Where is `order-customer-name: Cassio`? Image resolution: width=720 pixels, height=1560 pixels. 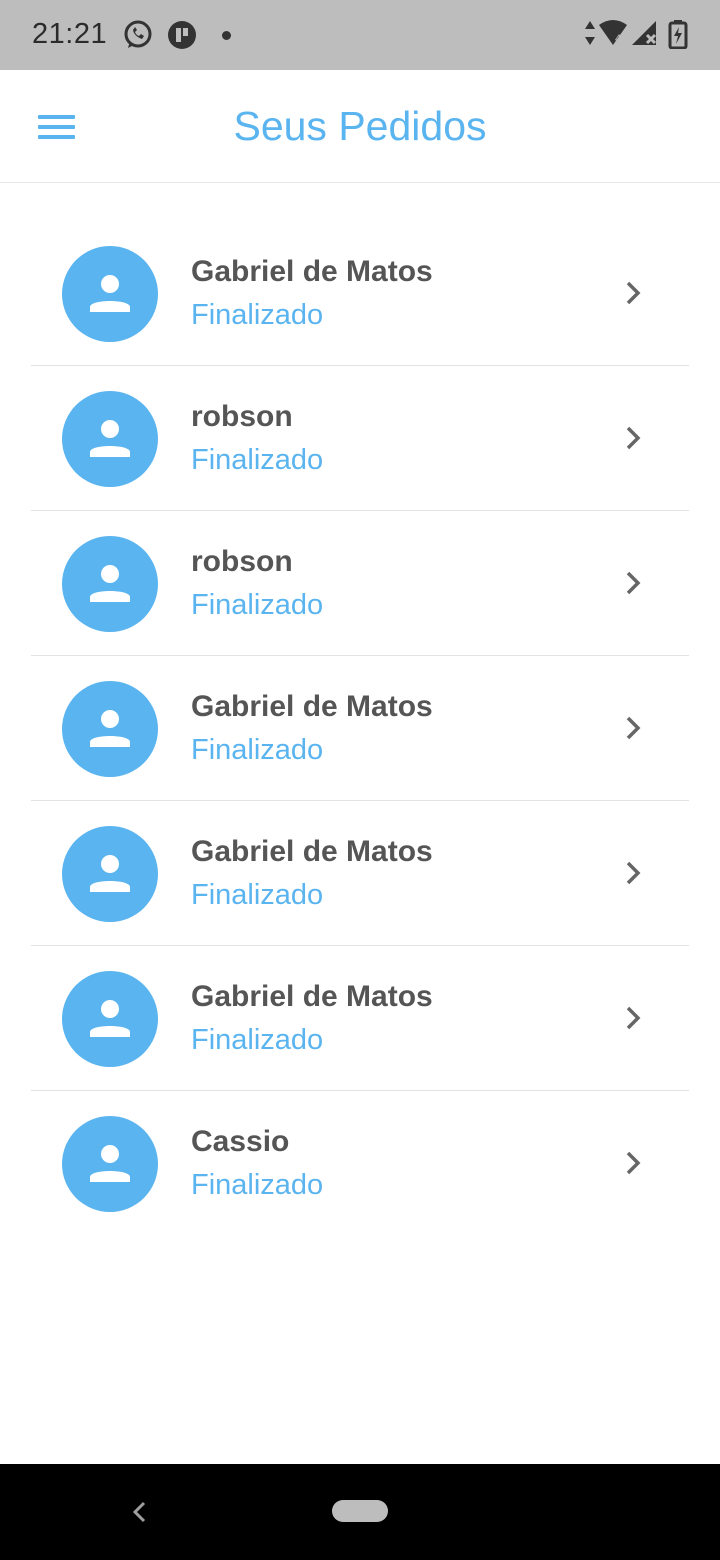
order-customer-name: Cassio is located at coordinates (240, 1141).